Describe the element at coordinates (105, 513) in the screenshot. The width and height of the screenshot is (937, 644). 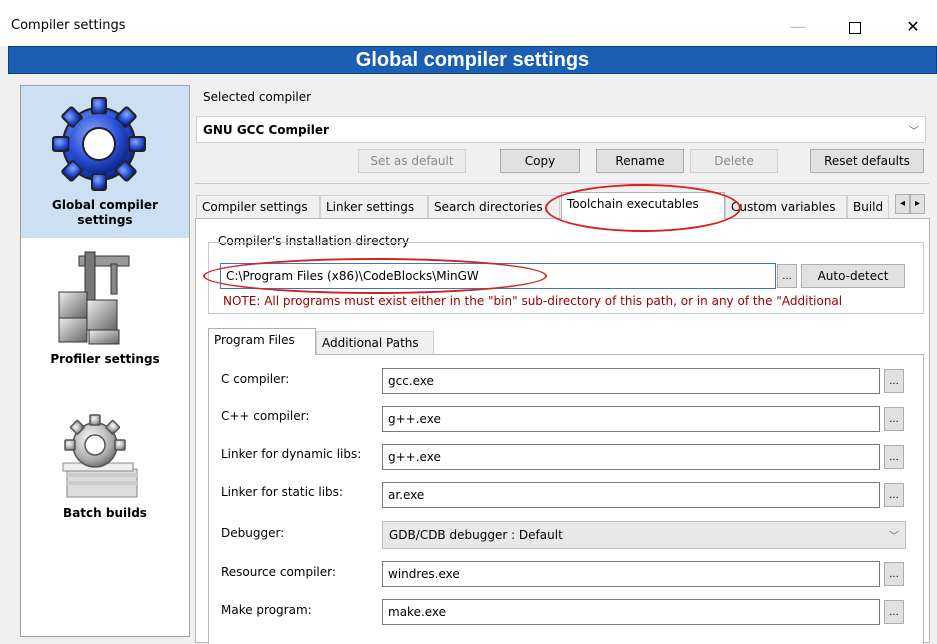
I see `sidebar-item-label: Batch builds` at that location.